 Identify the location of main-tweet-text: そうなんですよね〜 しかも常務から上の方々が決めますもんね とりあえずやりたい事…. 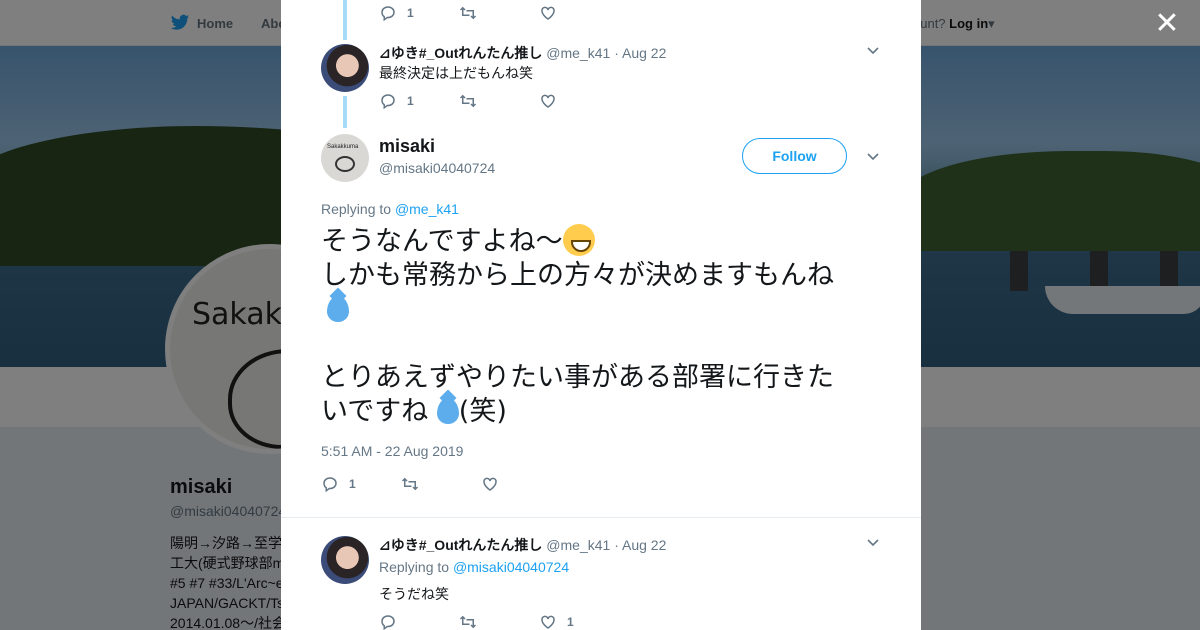
(577, 325).